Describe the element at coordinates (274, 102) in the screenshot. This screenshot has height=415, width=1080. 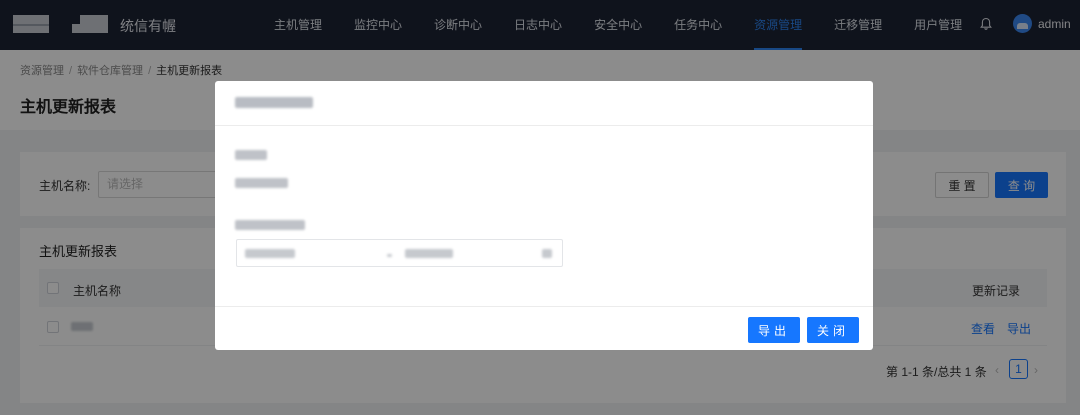
I see `modal-title-redacted` at that location.